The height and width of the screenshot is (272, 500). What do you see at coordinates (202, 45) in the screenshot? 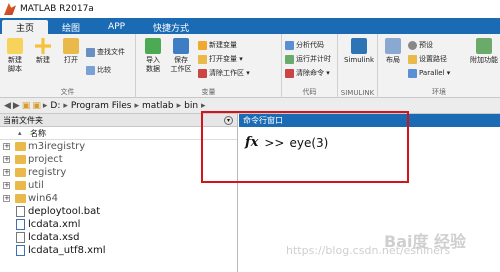
I see `new-variable-icon` at bounding box center [202, 45].